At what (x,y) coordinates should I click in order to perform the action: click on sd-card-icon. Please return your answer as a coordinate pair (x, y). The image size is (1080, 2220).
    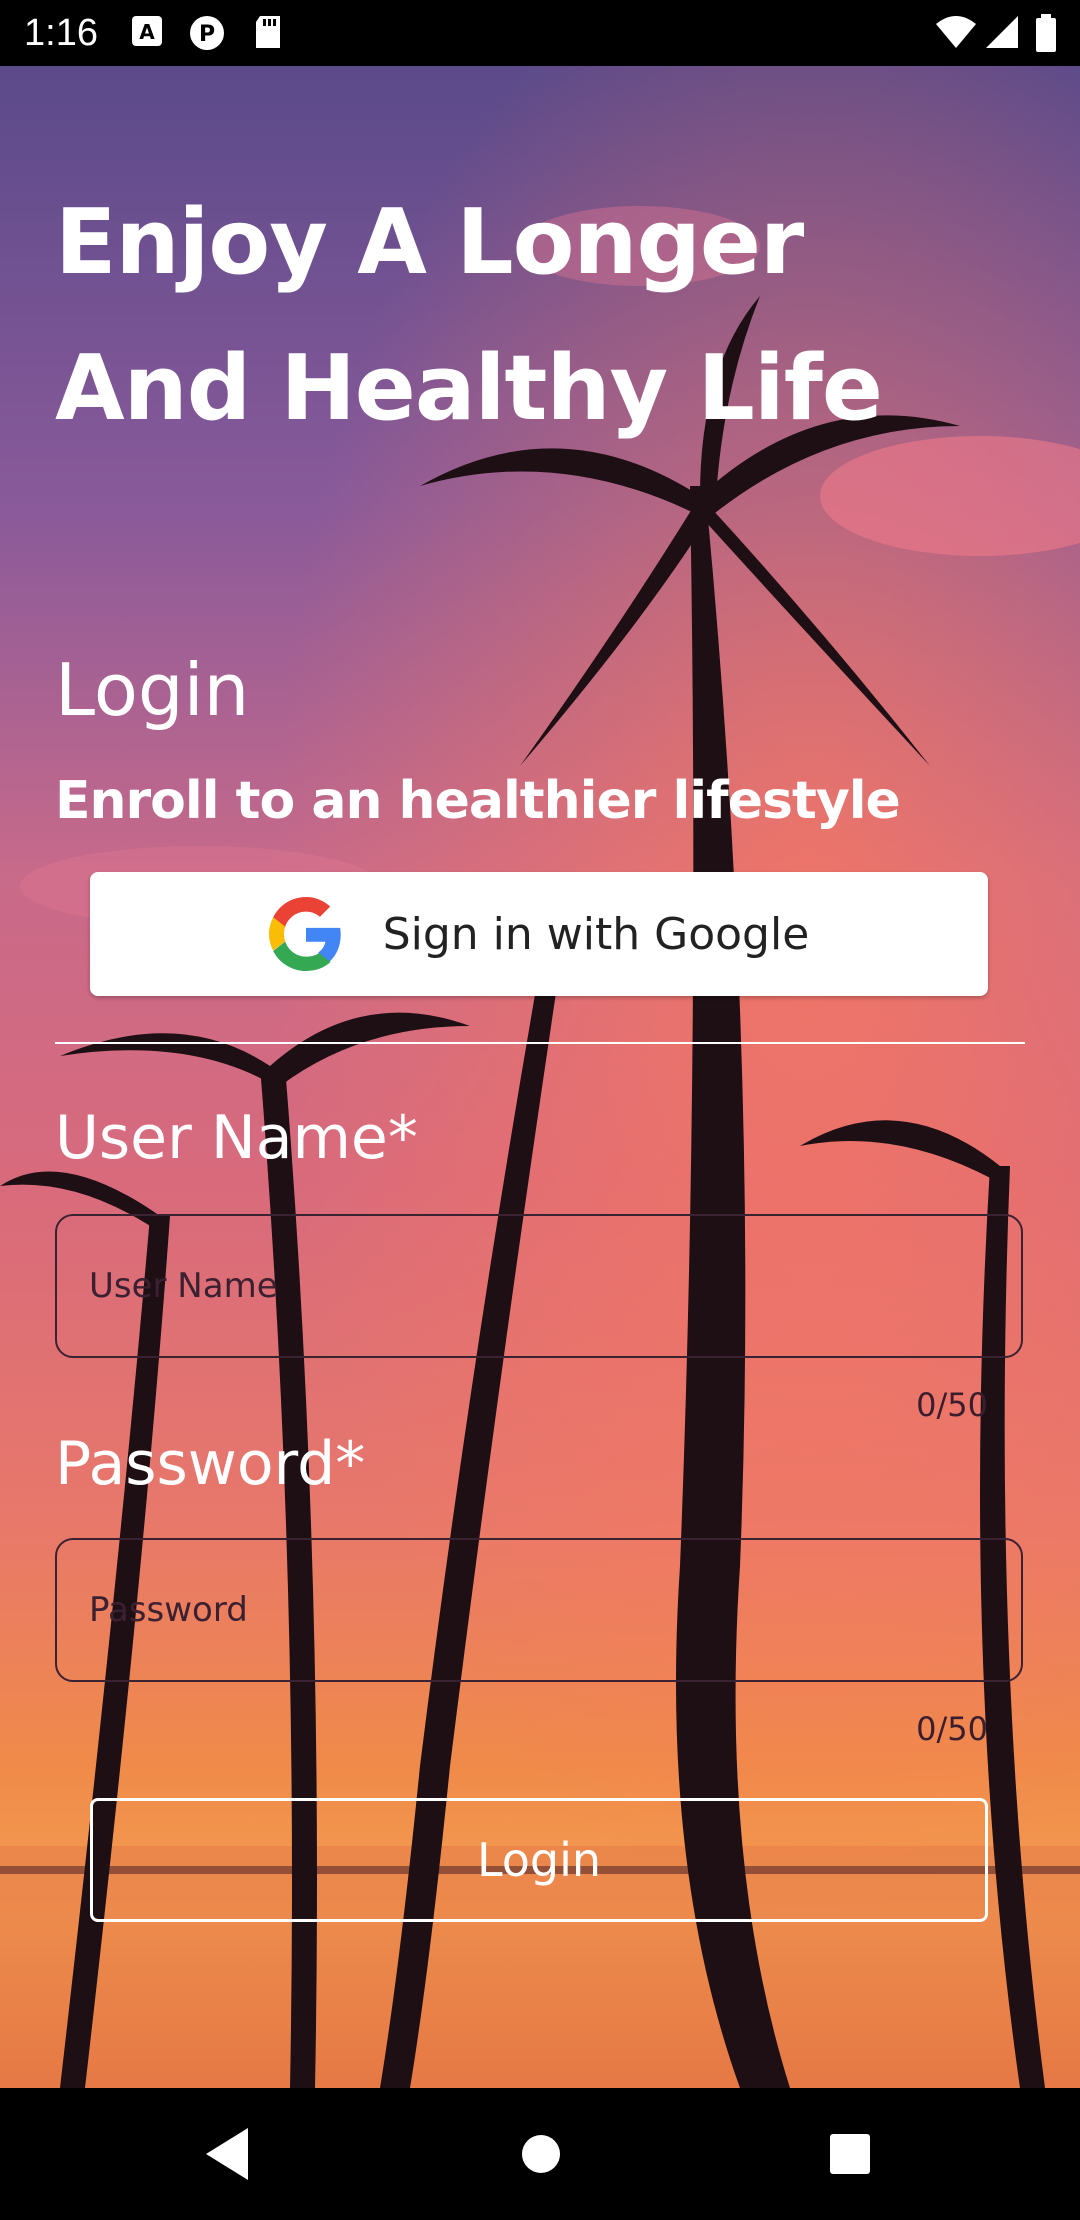
    Looking at the image, I should click on (268, 32).